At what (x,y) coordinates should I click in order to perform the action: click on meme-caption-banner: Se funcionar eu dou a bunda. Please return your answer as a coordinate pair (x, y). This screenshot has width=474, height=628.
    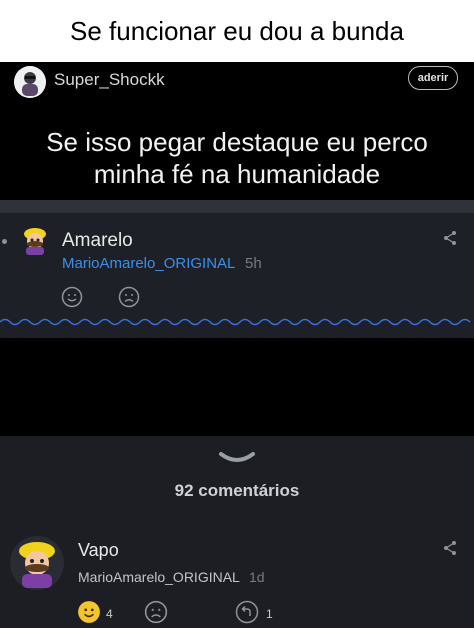
    Looking at the image, I should click on (237, 31).